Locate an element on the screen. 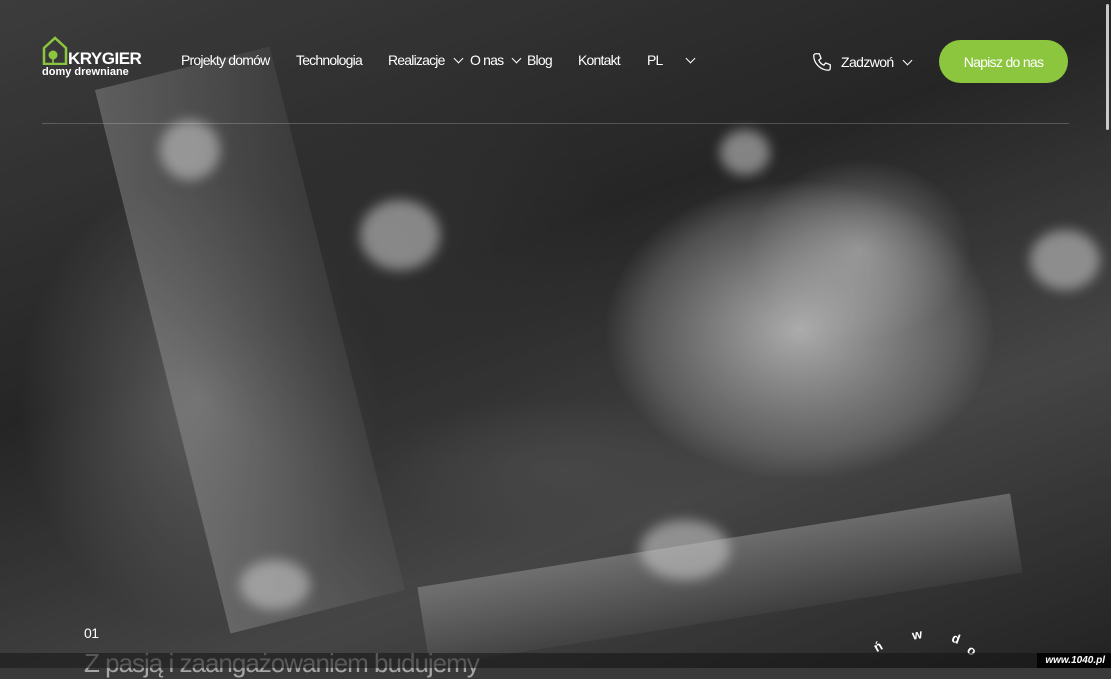 This screenshot has height=679, width=1111. language-selector: PL is located at coordinates (671, 60).